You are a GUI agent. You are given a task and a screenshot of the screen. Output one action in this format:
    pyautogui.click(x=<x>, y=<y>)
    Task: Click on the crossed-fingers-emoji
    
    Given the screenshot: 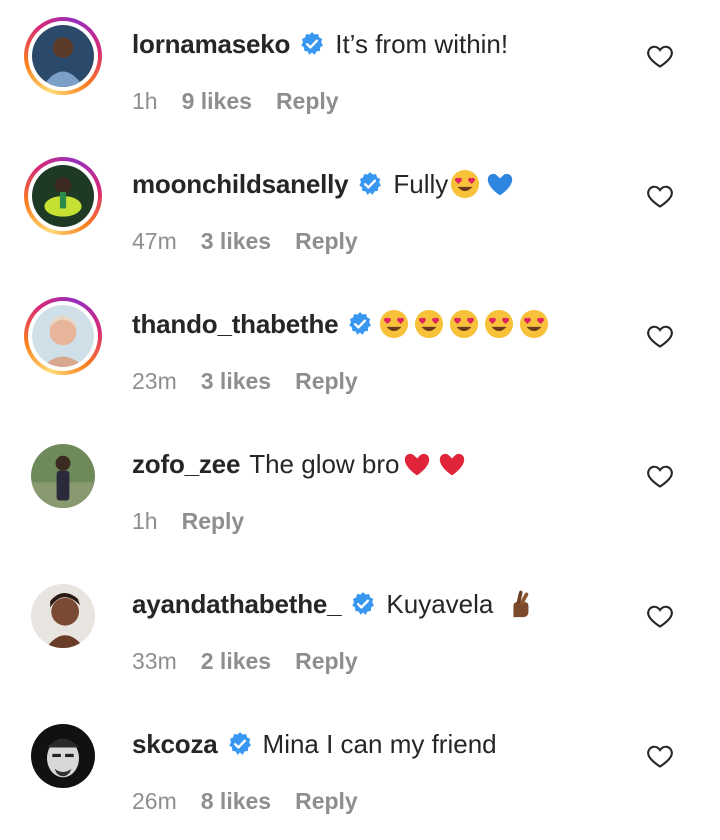 What is the action you would take?
    pyautogui.click(x=521, y=604)
    